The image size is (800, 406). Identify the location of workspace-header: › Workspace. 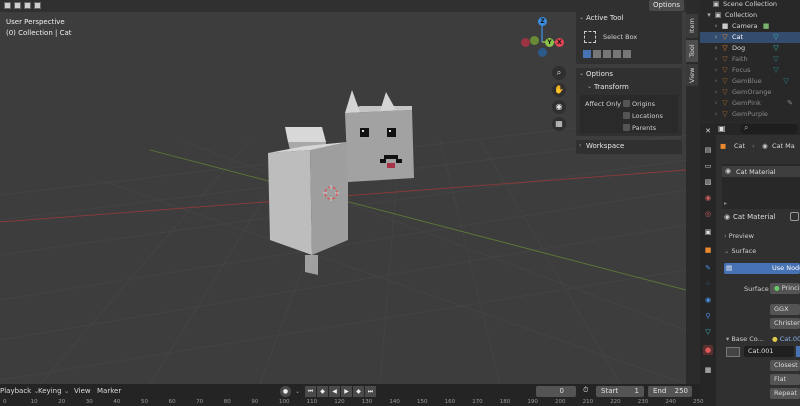
(629, 146).